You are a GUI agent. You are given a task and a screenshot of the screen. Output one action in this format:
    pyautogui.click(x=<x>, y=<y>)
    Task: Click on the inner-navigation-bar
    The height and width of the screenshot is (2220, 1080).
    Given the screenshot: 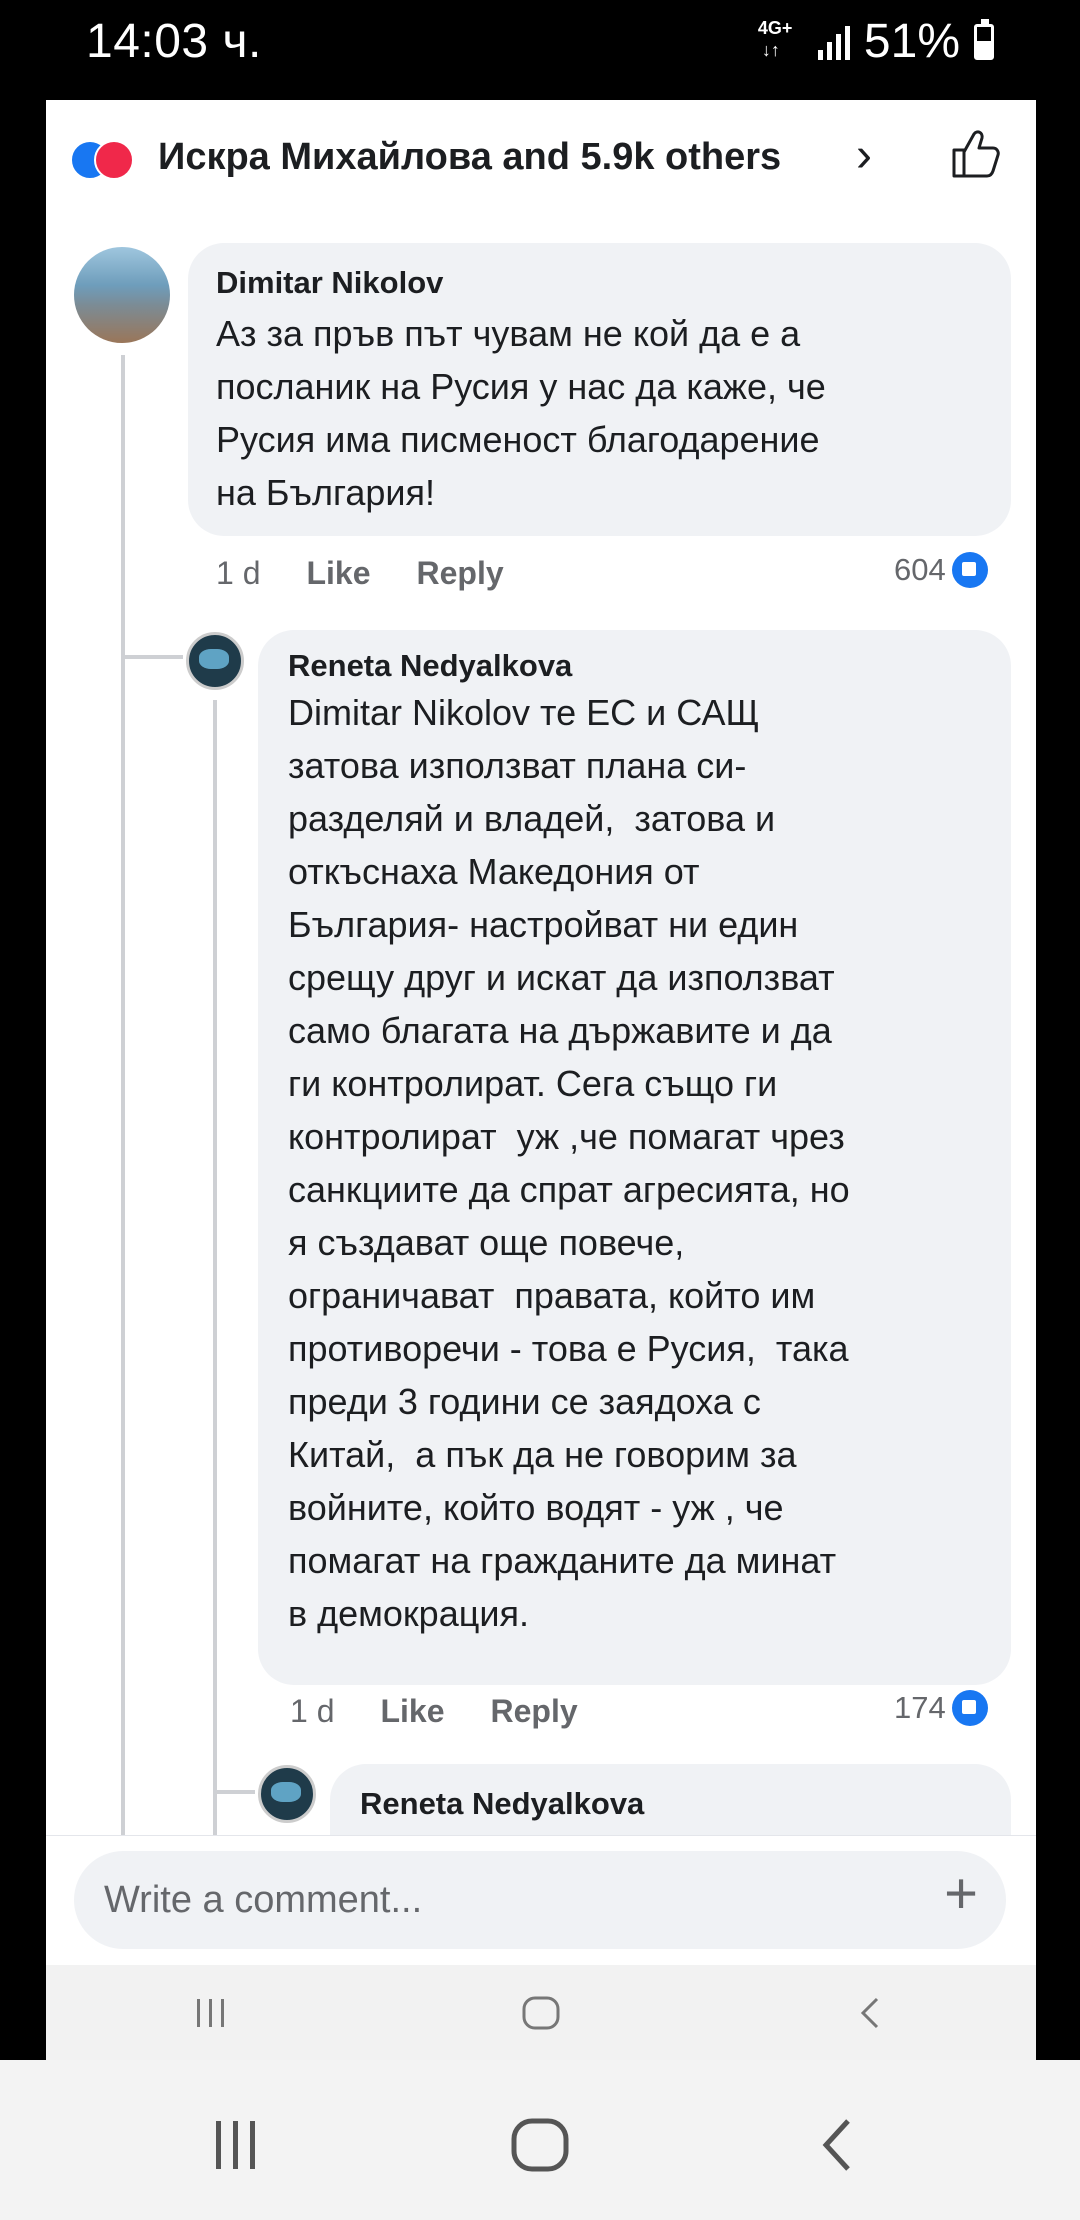 What is the action you would take?
    pyautogui.click(x=541, y=2012)
    